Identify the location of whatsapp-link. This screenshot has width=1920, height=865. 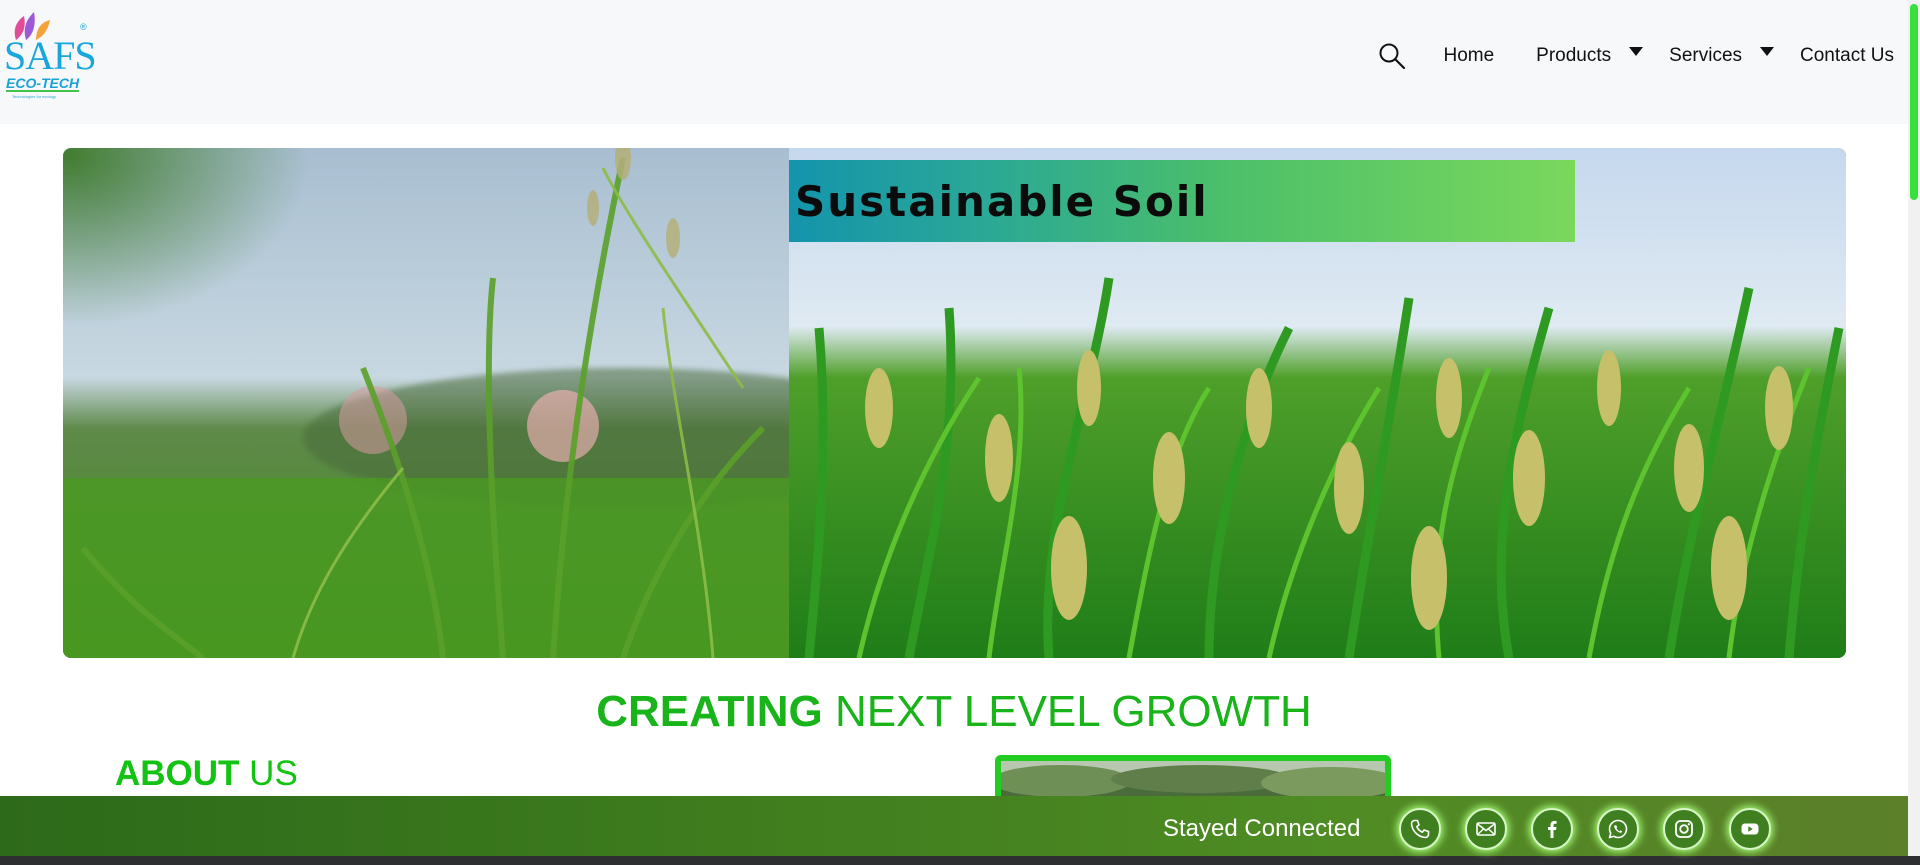
(1618, 829).